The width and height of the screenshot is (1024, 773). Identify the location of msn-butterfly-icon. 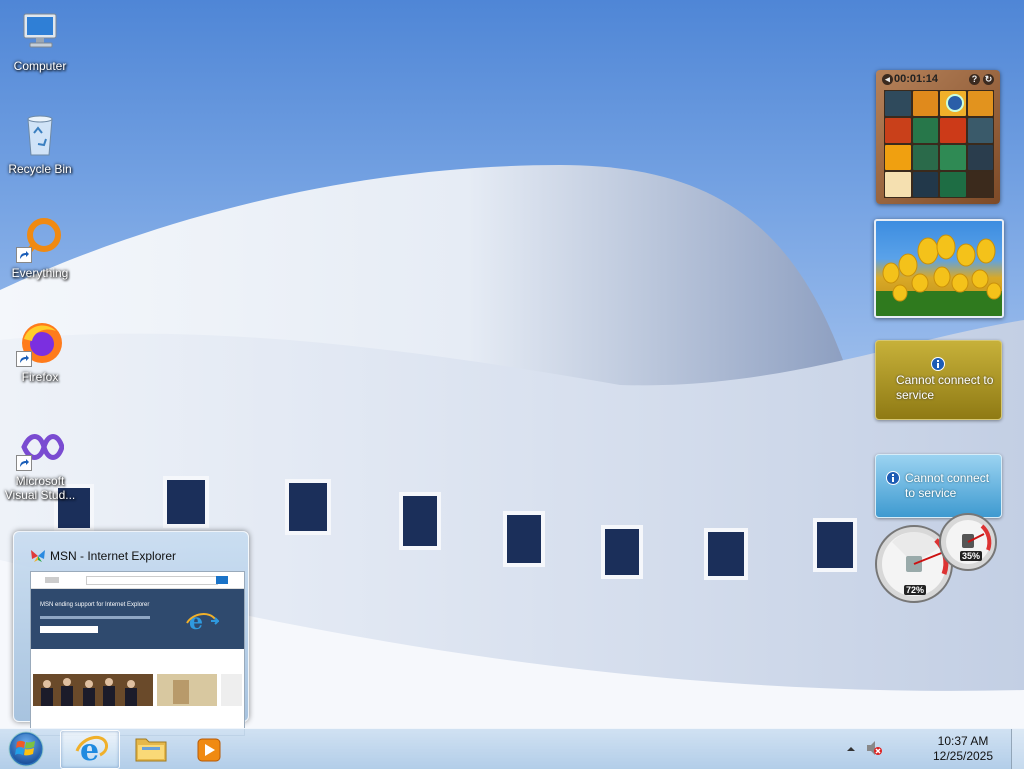
(38, 557).